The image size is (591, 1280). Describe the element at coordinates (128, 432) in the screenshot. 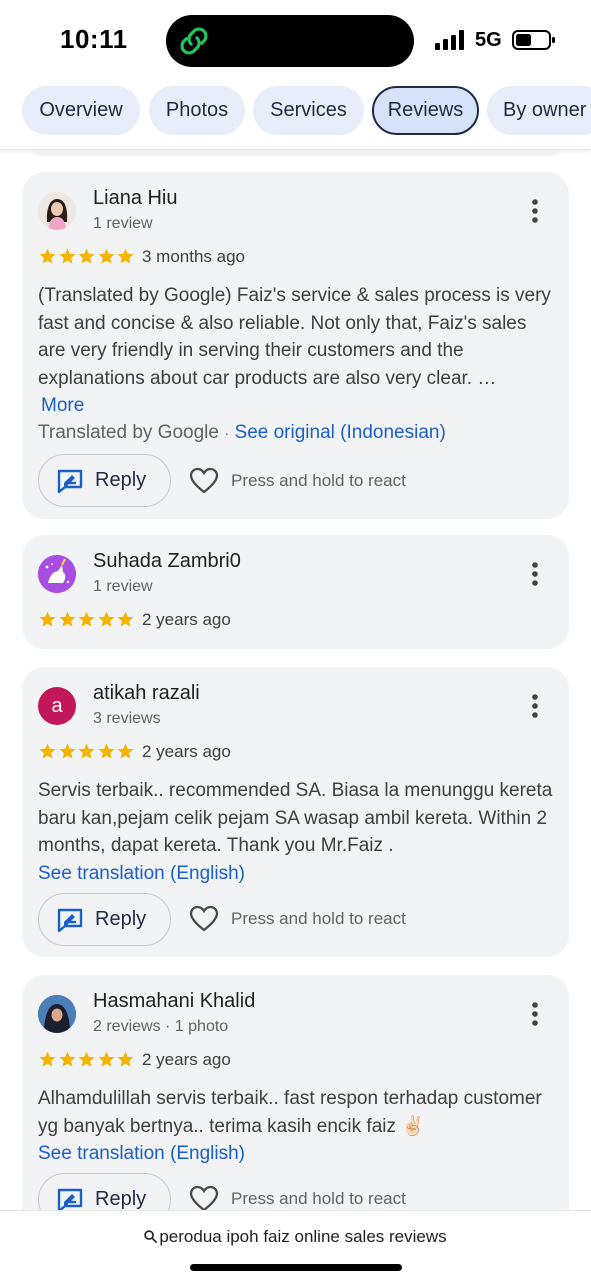

I see `translated-by-label: Translated by Google` at that location.